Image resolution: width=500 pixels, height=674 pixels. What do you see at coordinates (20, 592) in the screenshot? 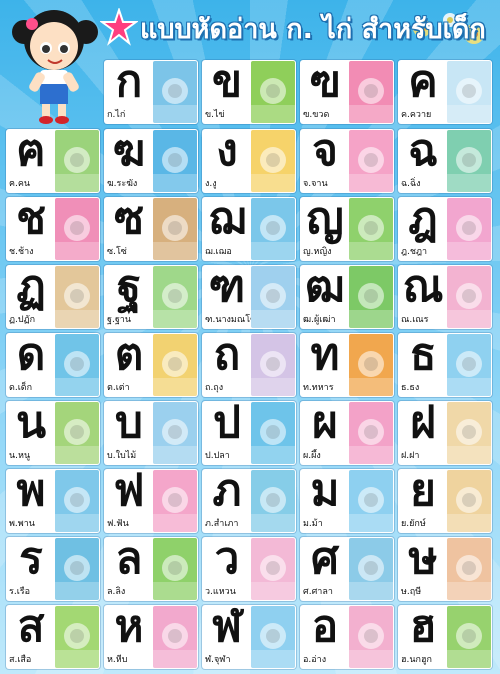
I see `card-word: ร.เรือ` at bounding box center [20, 592].